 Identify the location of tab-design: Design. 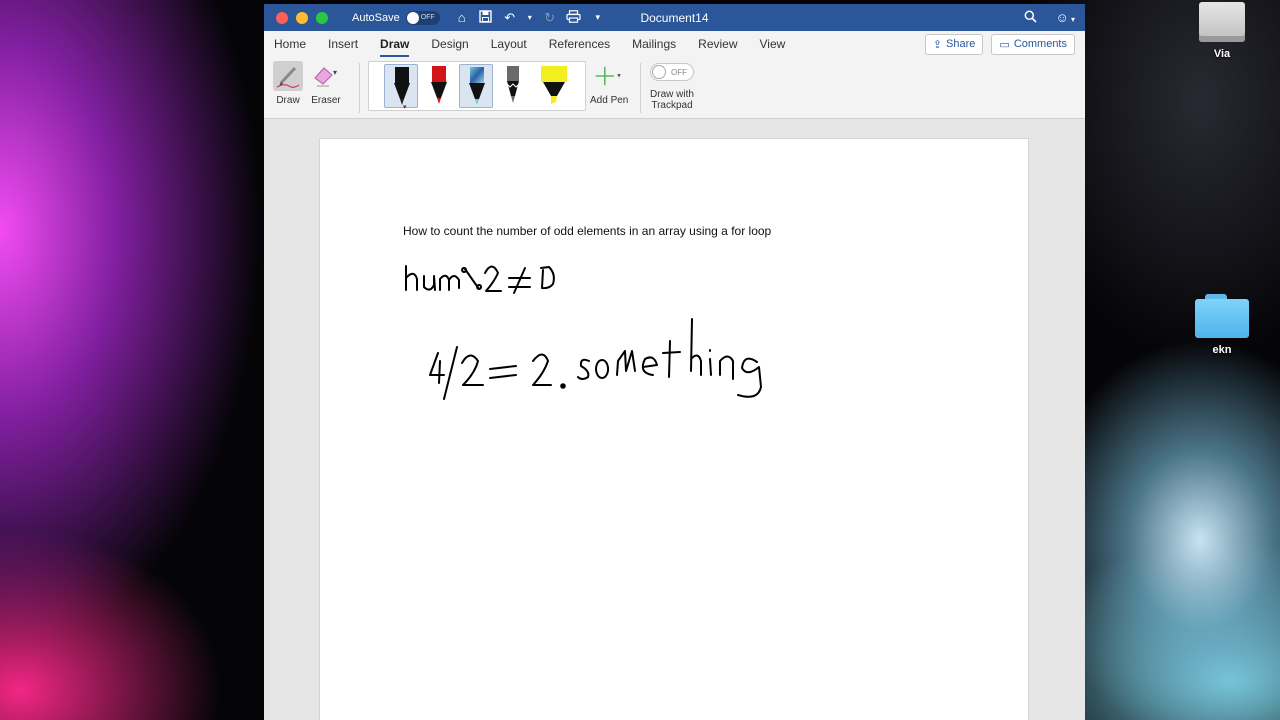
(449, 44).